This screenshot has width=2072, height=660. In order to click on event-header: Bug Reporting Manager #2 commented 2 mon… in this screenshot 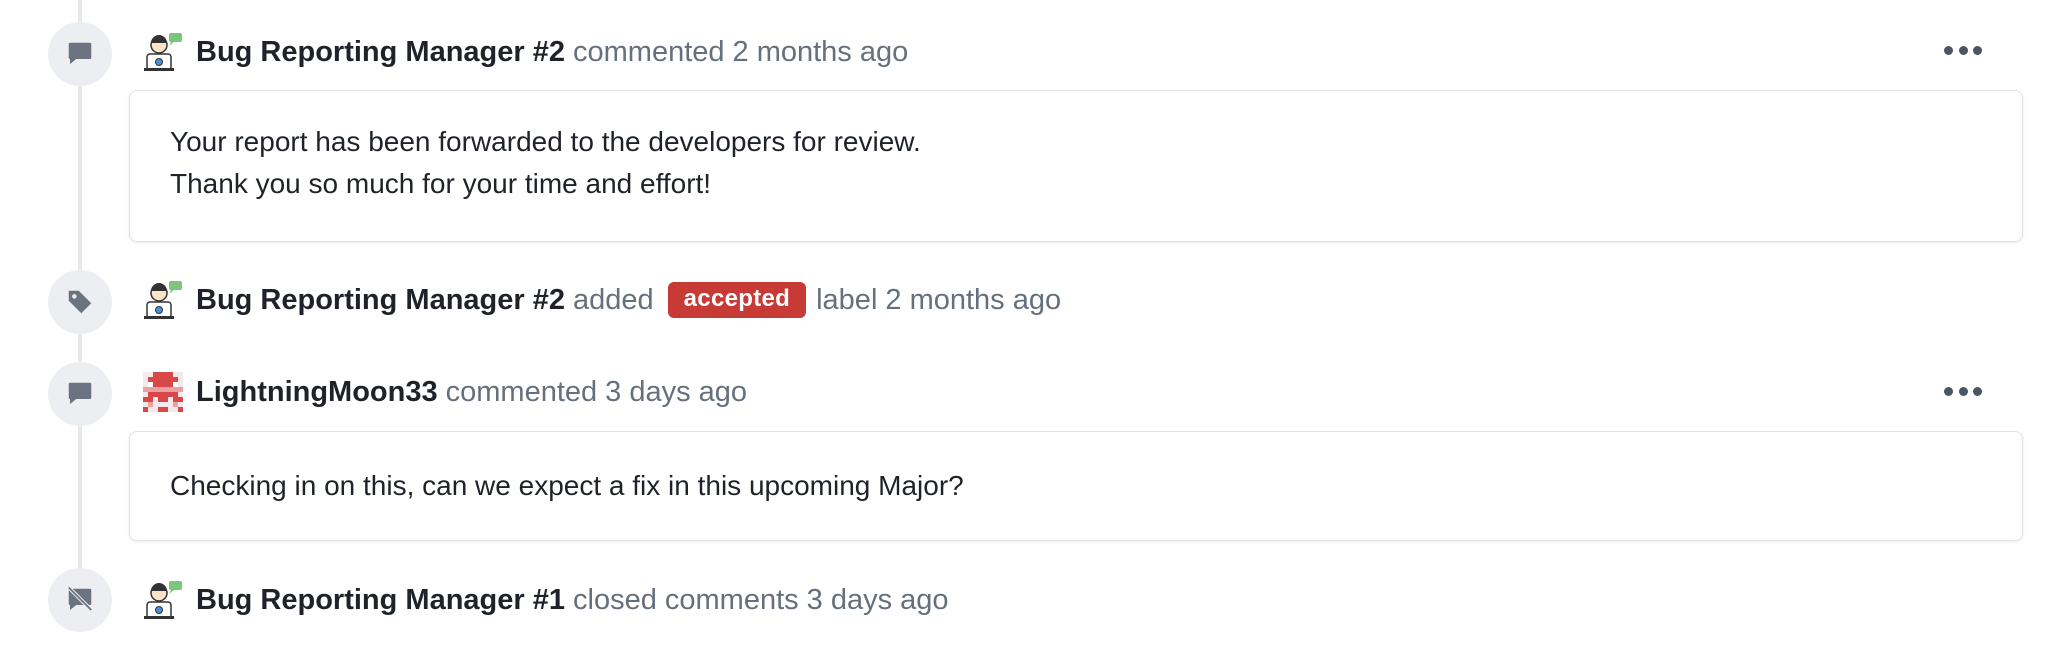, I will do `click(525, 52)`.